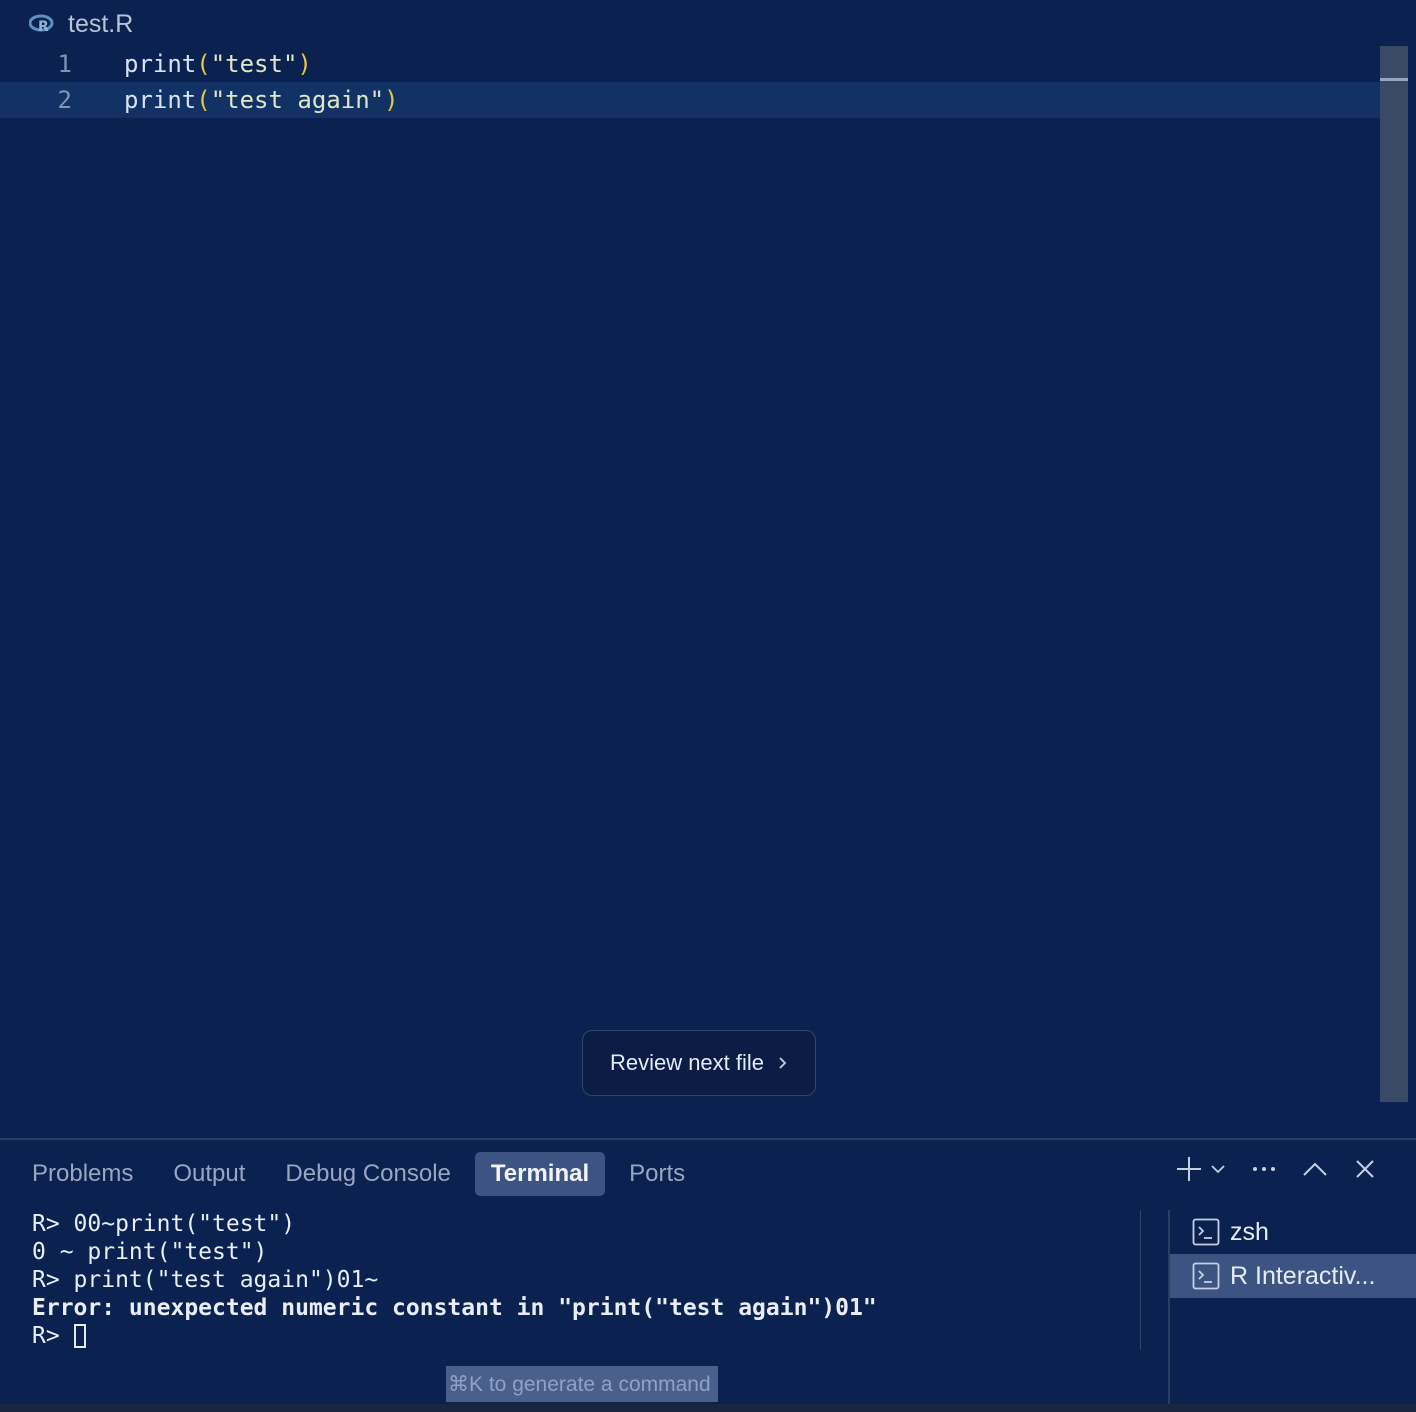 Image resolution: width=1416 pixels, height=1412 pixels. Describe the element at coordinates (783, 1063) in the screenshot. I see `chevron-right-icon` at that location.